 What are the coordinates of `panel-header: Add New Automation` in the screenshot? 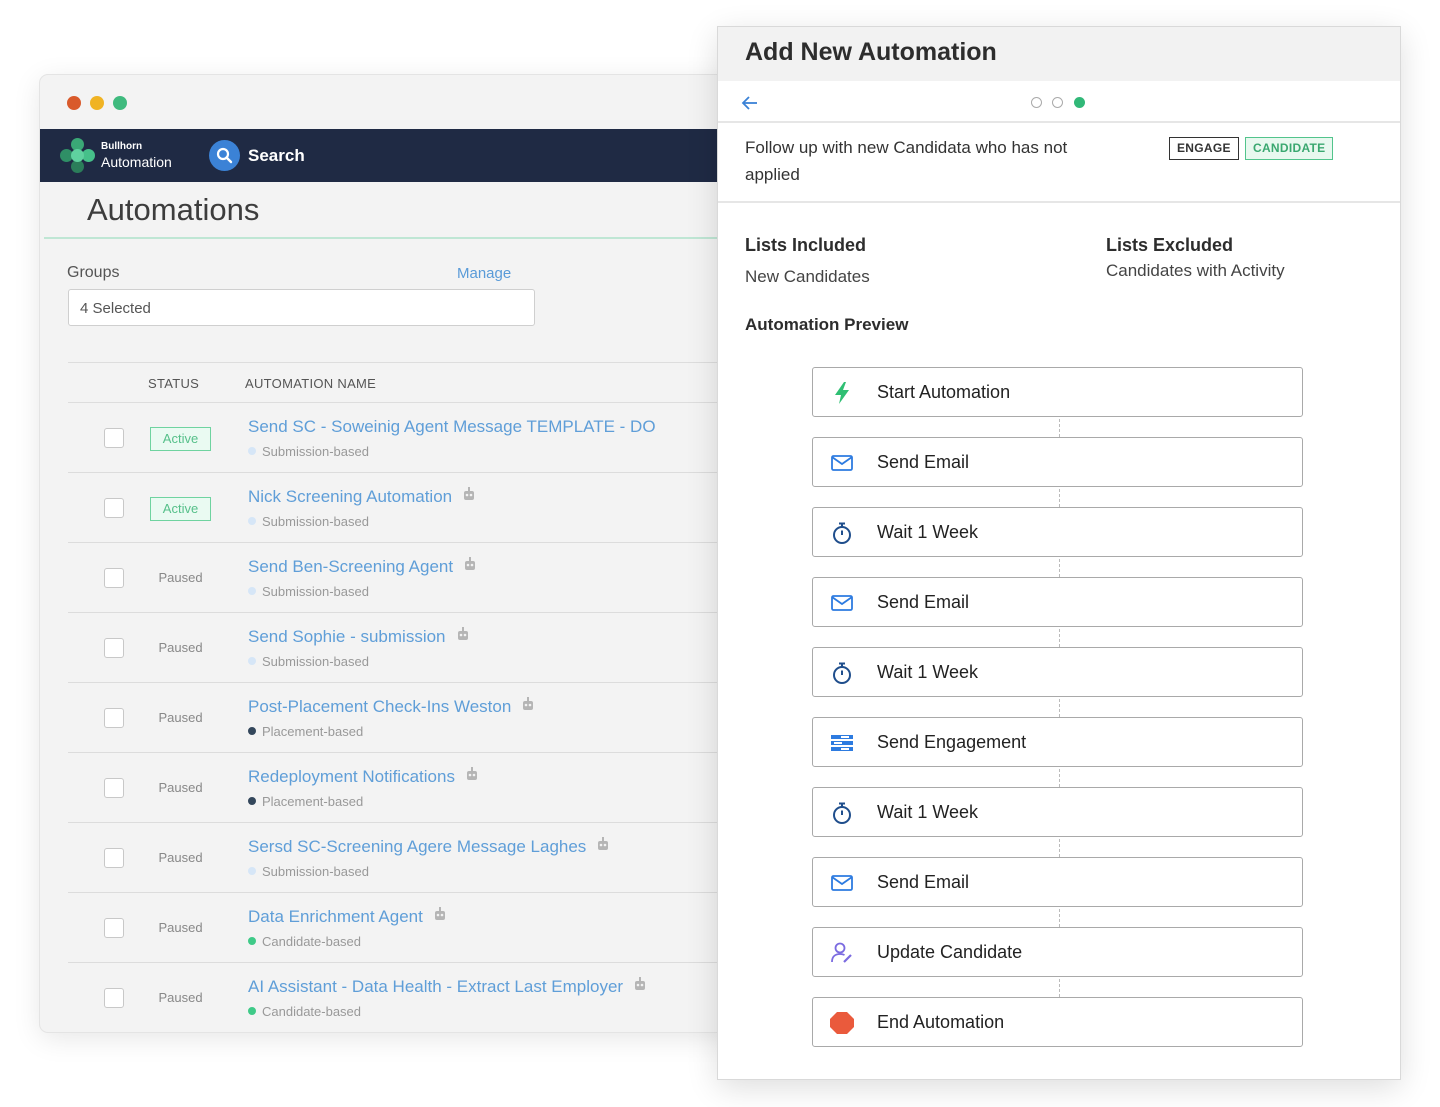 It's located at (1059, 54).